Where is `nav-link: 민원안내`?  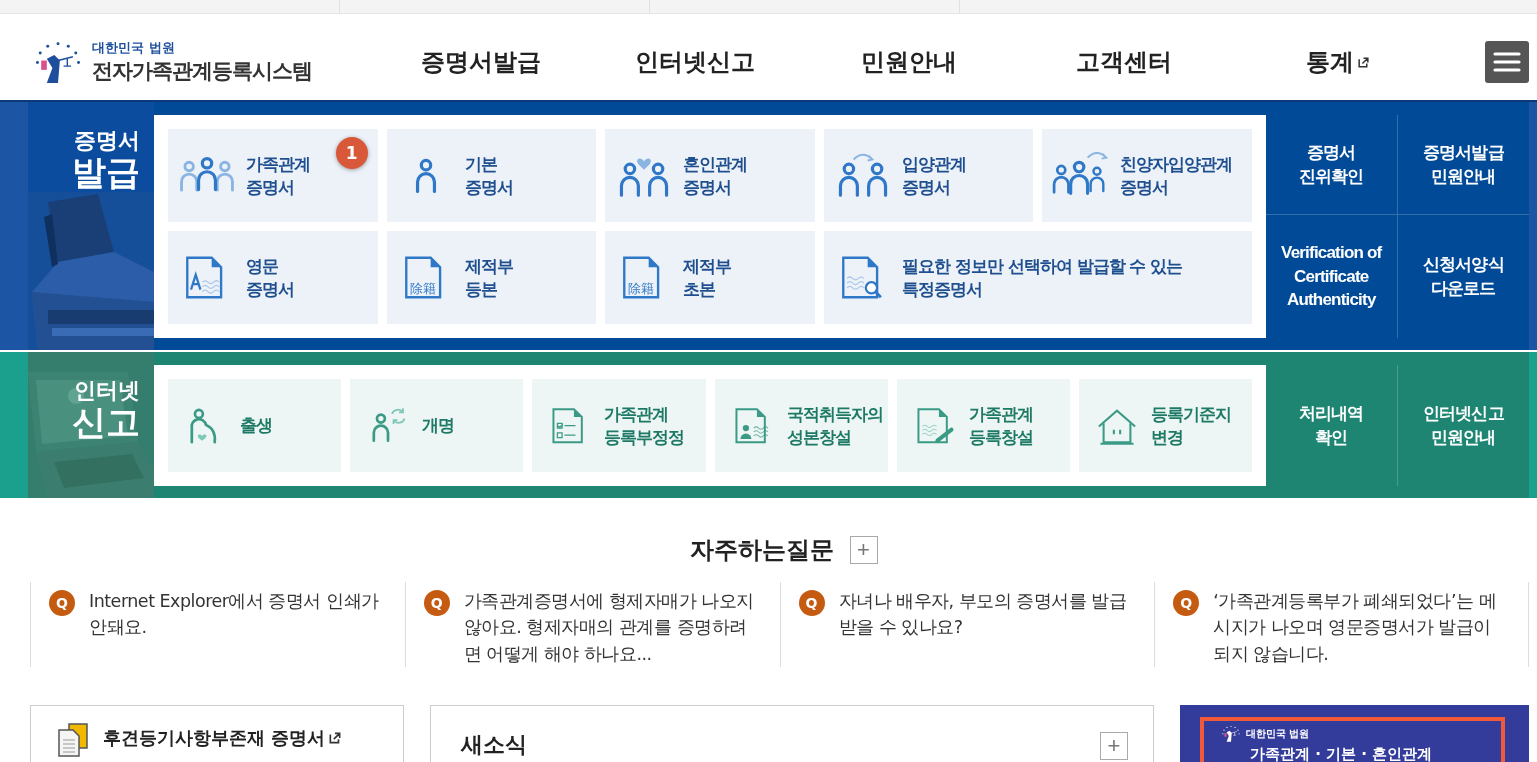 nav-link: 민원안내 is located at coordinates (909, 62).